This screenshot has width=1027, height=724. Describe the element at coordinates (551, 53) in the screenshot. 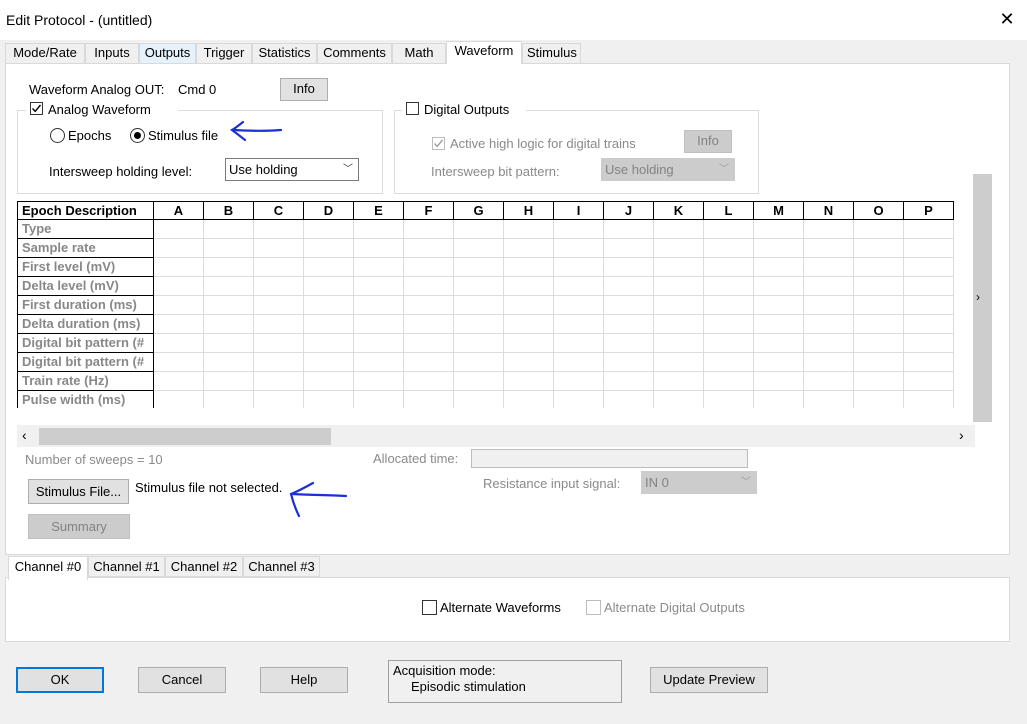

I see `tab-stimulus: Stimulus` at that location.